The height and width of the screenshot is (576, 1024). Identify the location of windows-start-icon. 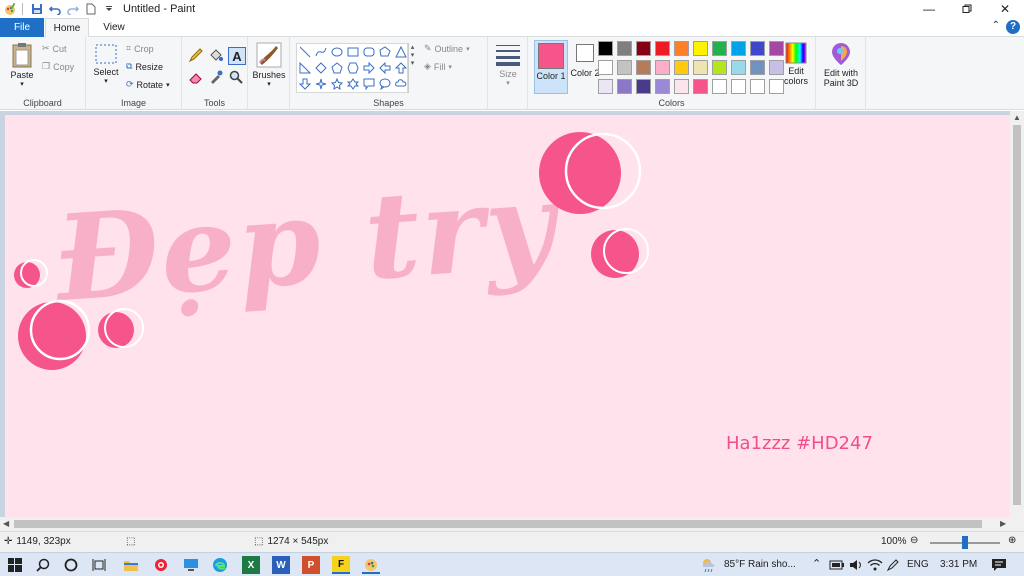
(15, 565).